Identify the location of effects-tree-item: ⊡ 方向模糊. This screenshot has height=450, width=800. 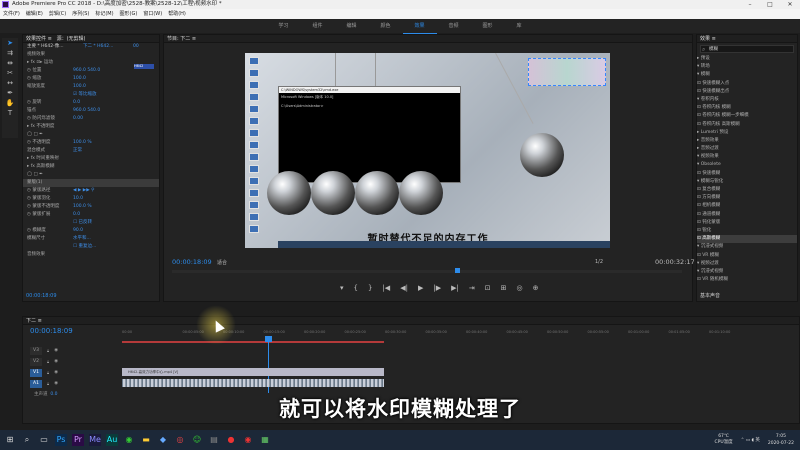
(747, 198).